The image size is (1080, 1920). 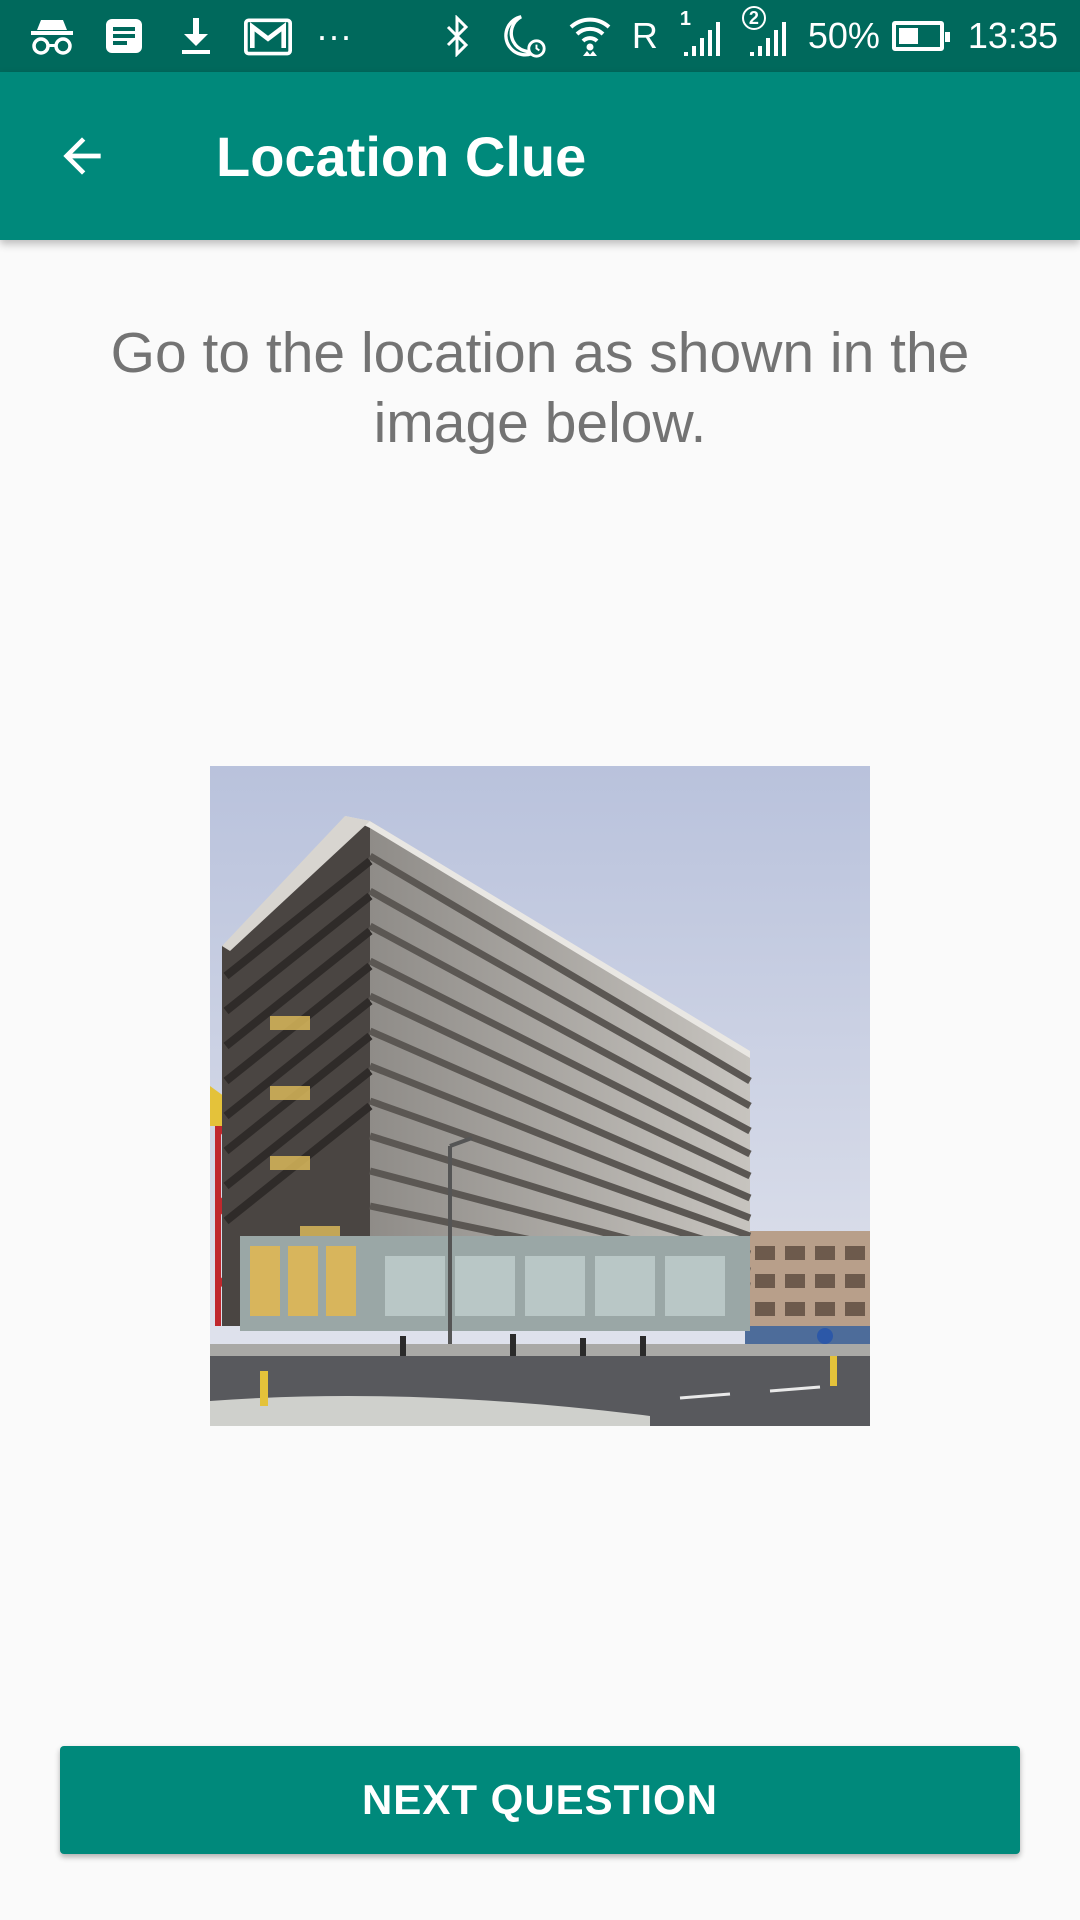 I want to click on sim1-label: 1, so click(x=685, y=19).